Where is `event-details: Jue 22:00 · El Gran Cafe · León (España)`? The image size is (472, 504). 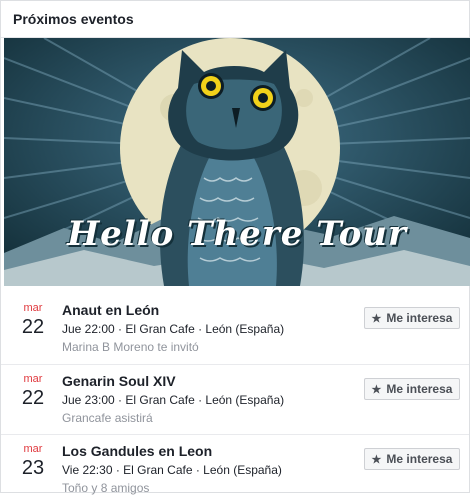 event-details: Jue 22:00 · El Gran Cafe · León (España) is located at coordinates (173, 329).